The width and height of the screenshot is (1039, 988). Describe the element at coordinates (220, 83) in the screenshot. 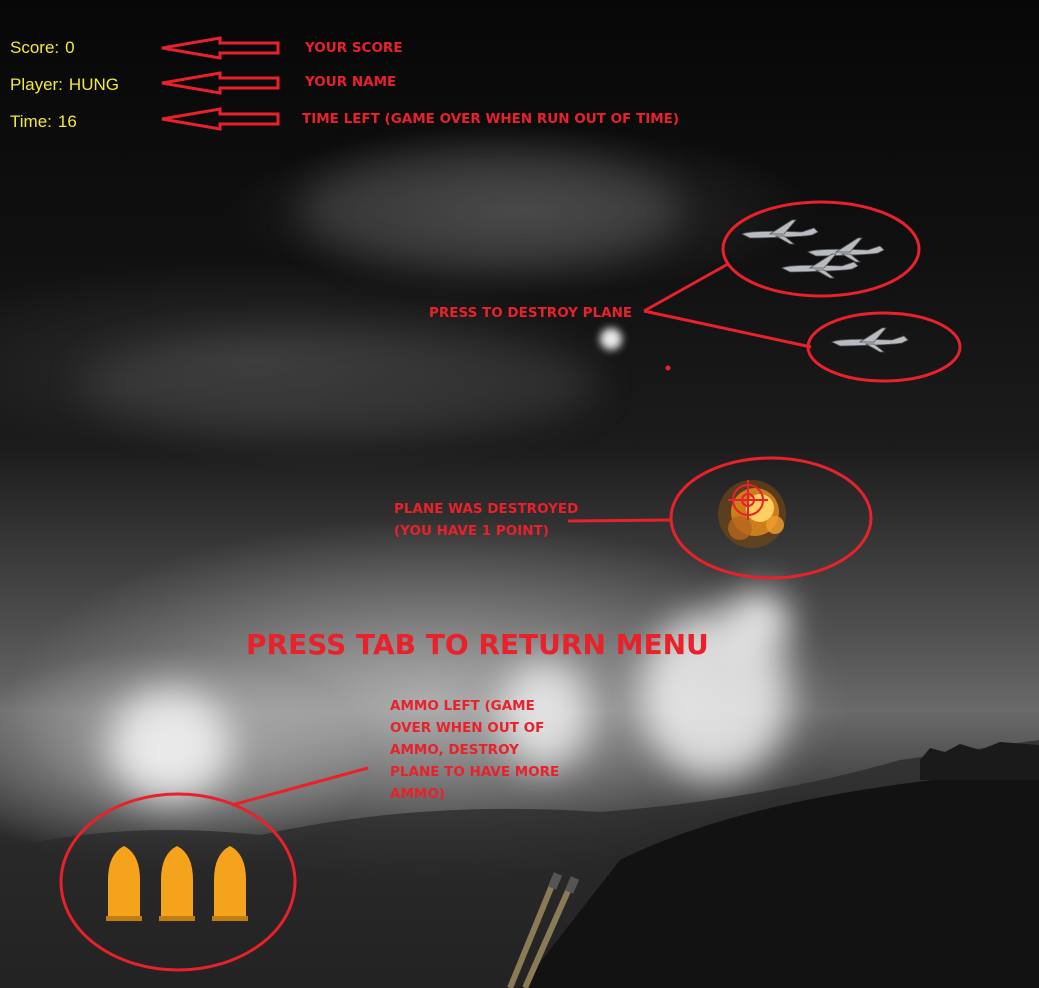

I see `name-arrow-icon` at that location.